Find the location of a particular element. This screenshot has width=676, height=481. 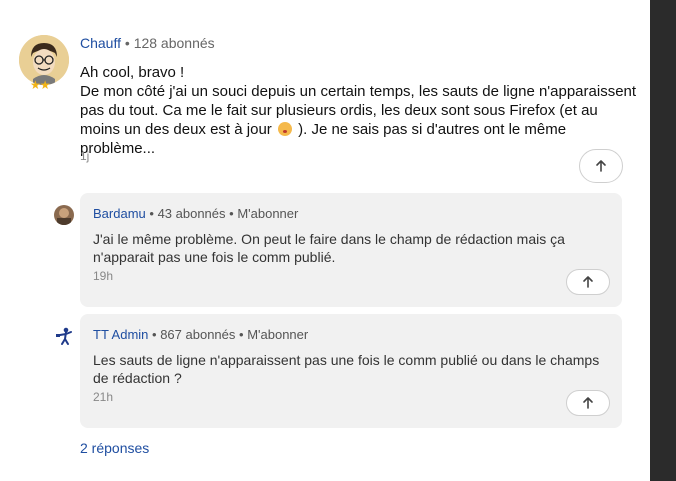

reply-header: TT Admin • 867 abonnés • M'abonner is located at coordinates (200, 334).